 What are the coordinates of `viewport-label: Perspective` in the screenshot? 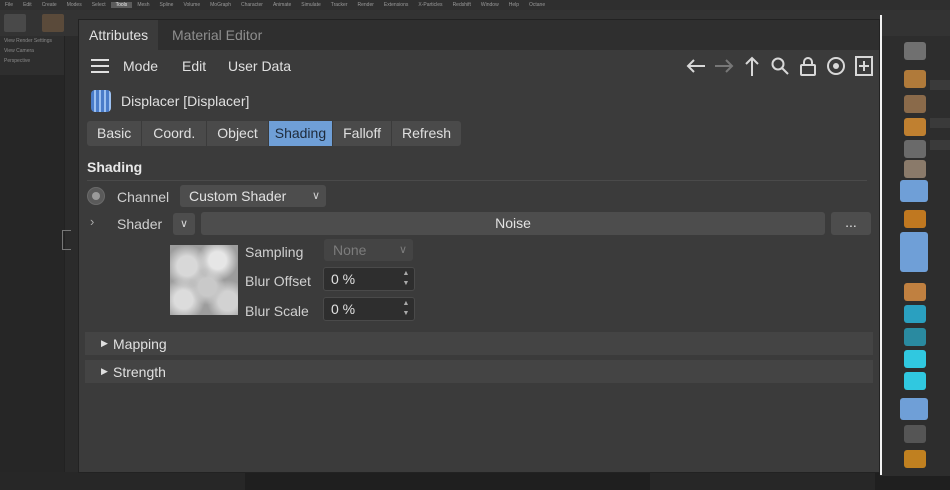 It's located at (17, 61).